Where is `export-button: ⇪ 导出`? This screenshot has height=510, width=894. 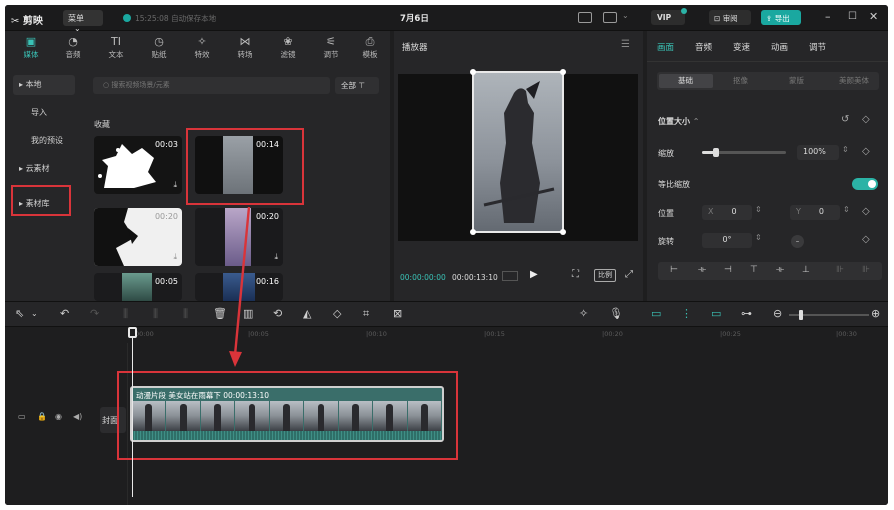
export-button: ⇪ 导出 is located at coordinates (781, 17).